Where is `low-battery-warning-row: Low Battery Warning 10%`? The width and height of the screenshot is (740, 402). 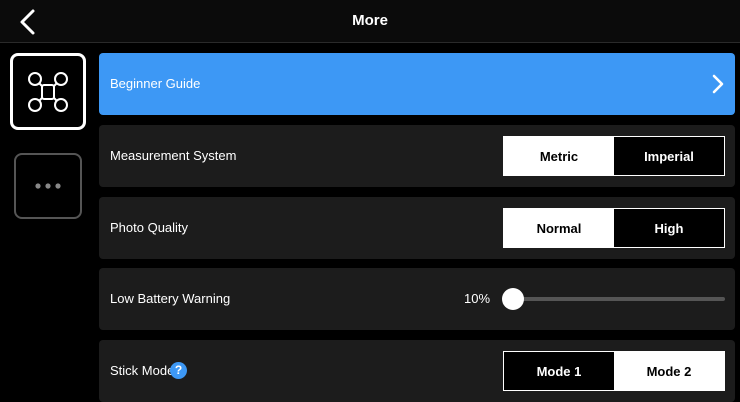
low-battery-warning-row: Low Battery Warning 10% is located at coordinates (417, 299).